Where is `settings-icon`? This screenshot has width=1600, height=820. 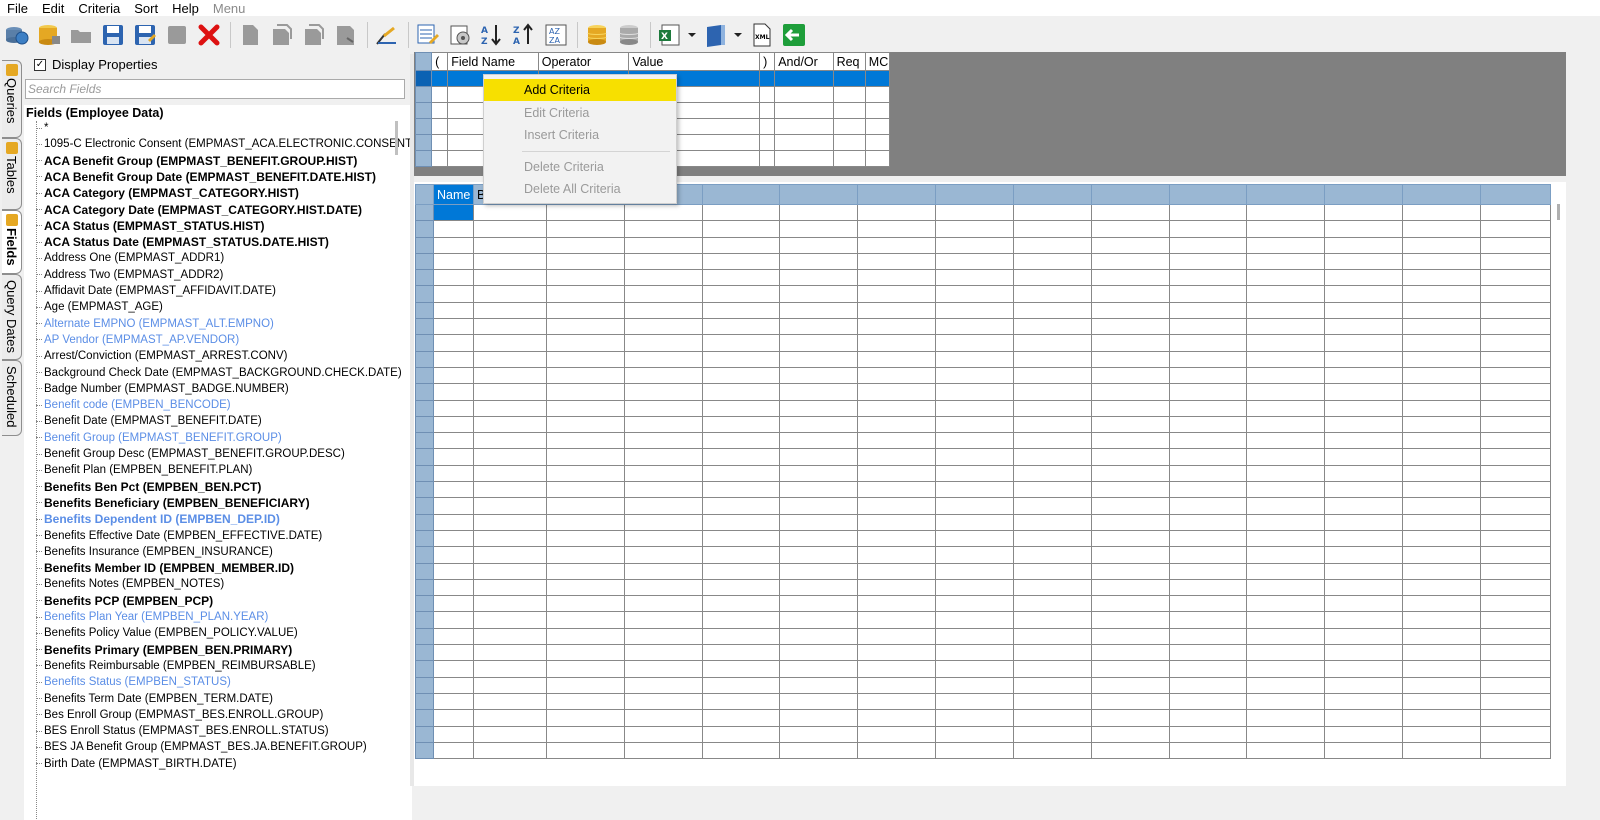 settings-icon is located at coordinates (460, 35).